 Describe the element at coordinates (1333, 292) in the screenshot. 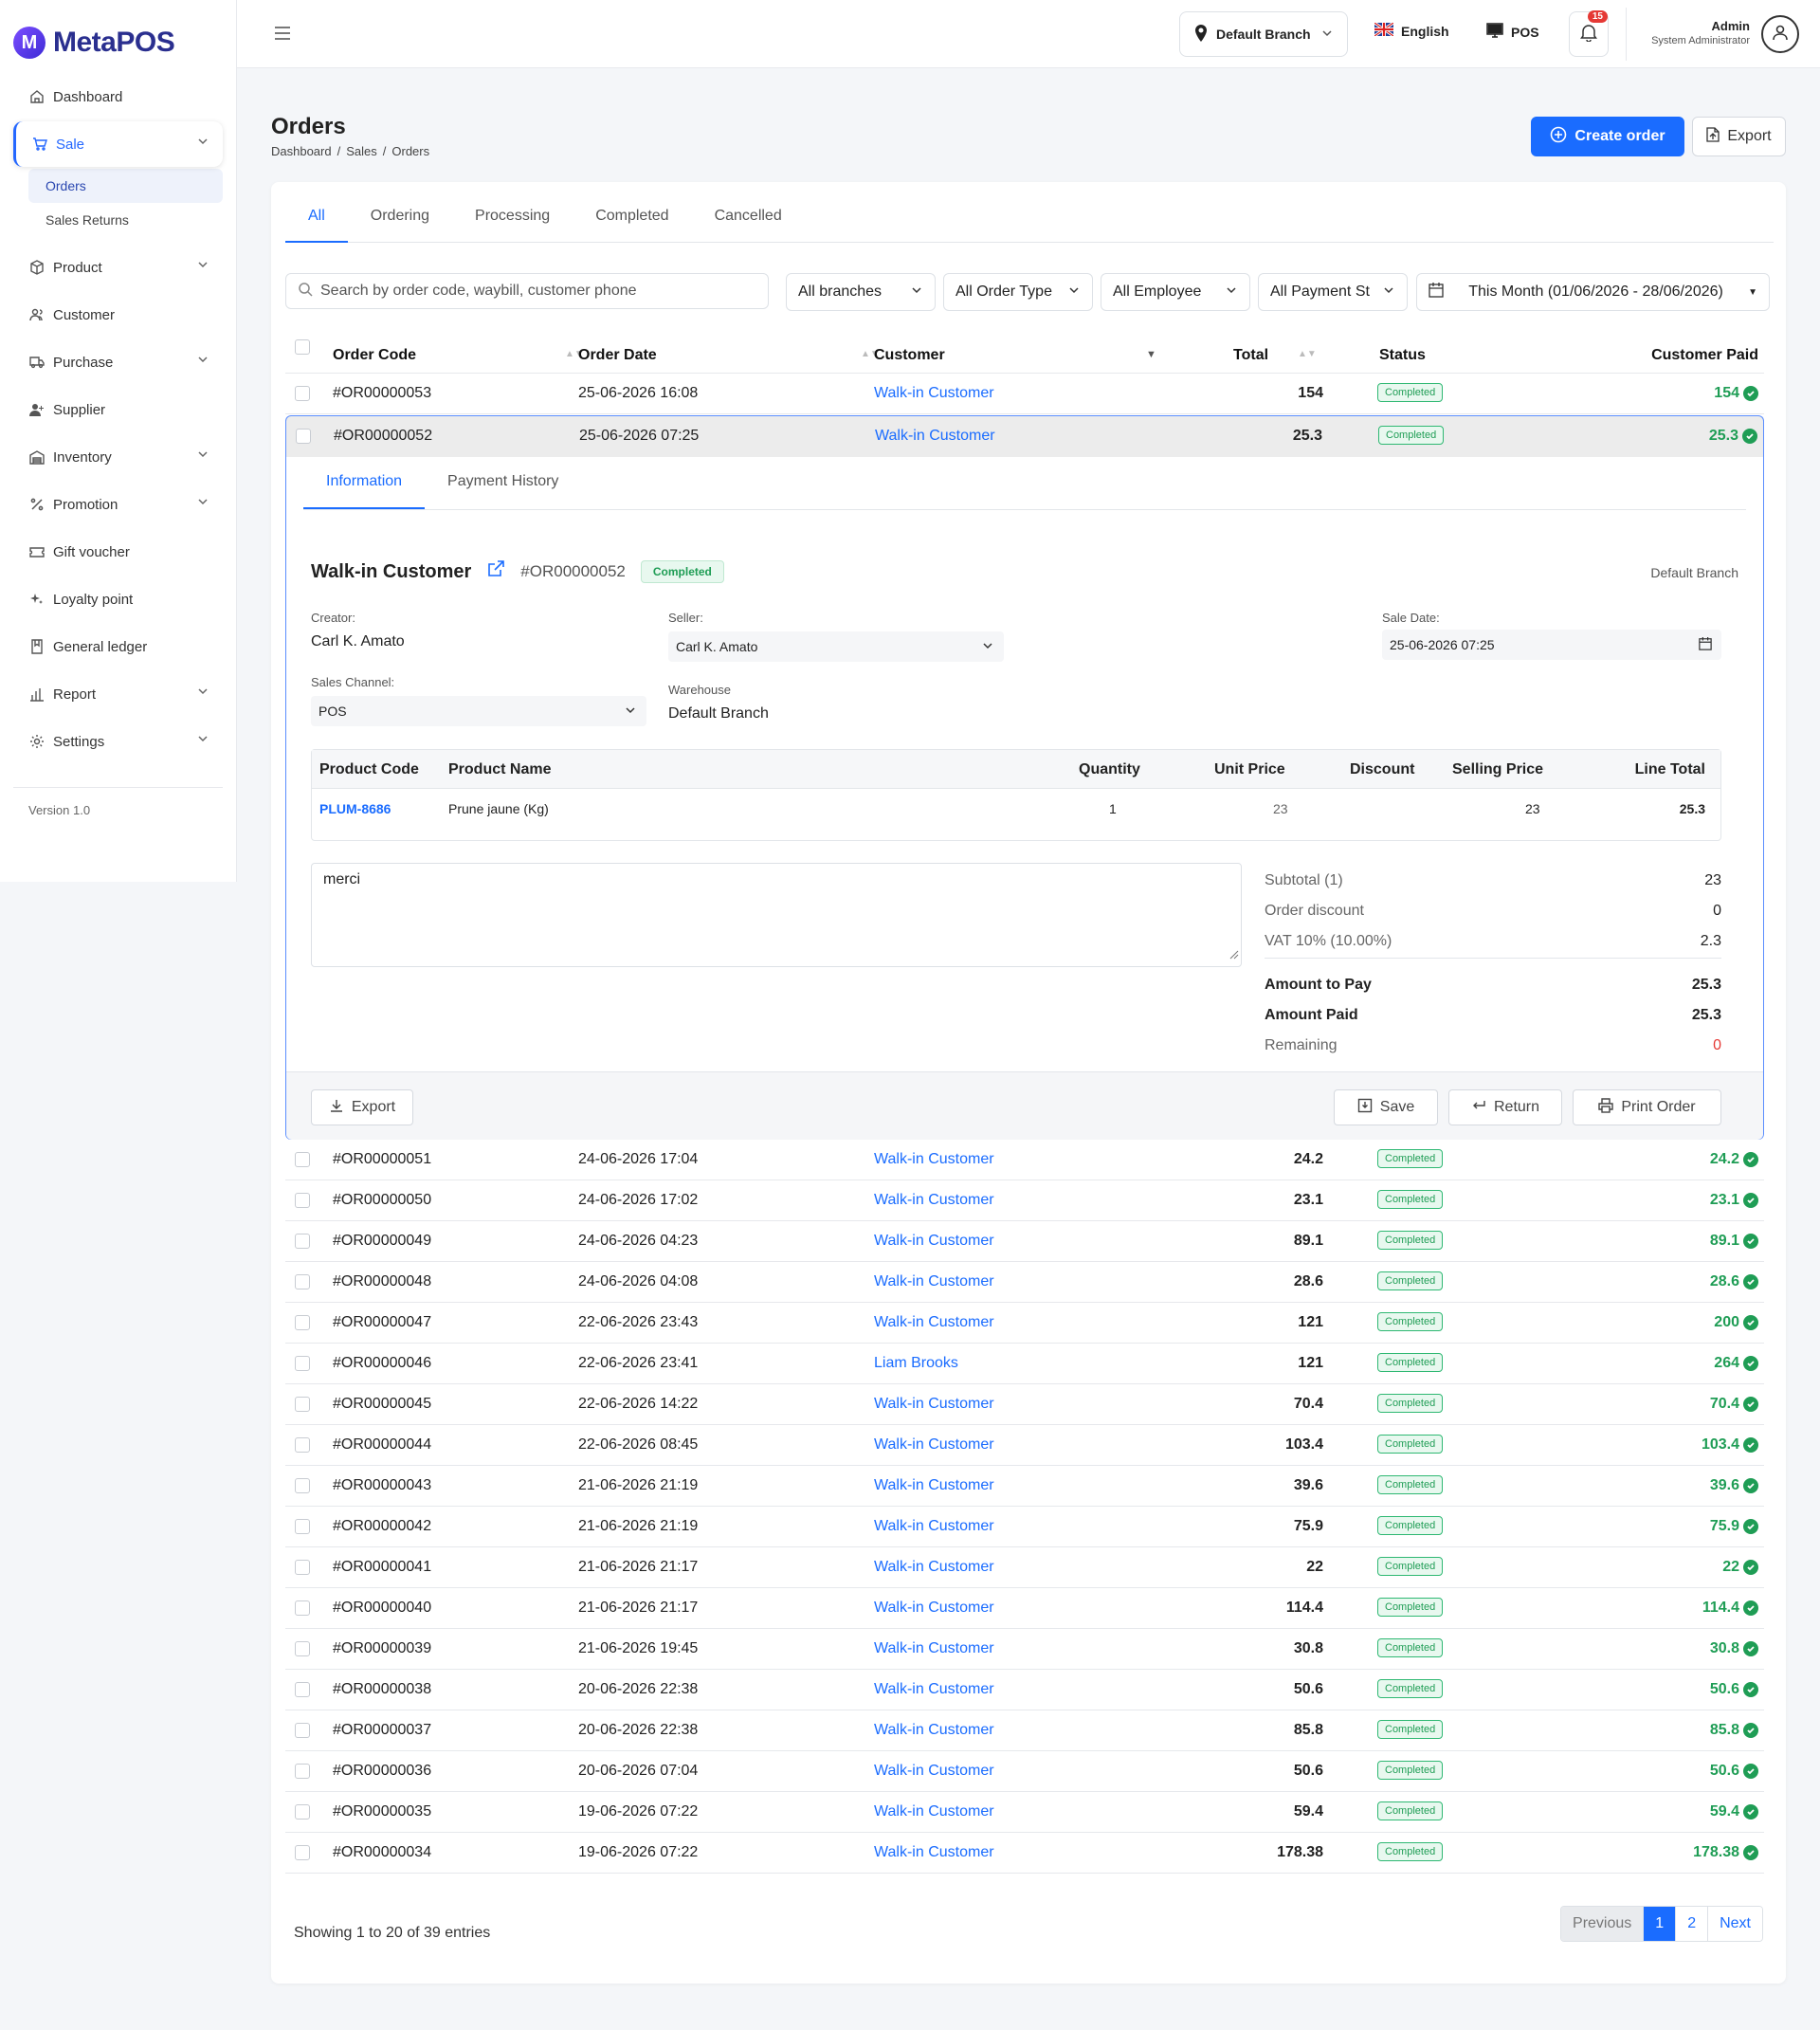

I see `payment-status-filter: All Payment St` at that location.